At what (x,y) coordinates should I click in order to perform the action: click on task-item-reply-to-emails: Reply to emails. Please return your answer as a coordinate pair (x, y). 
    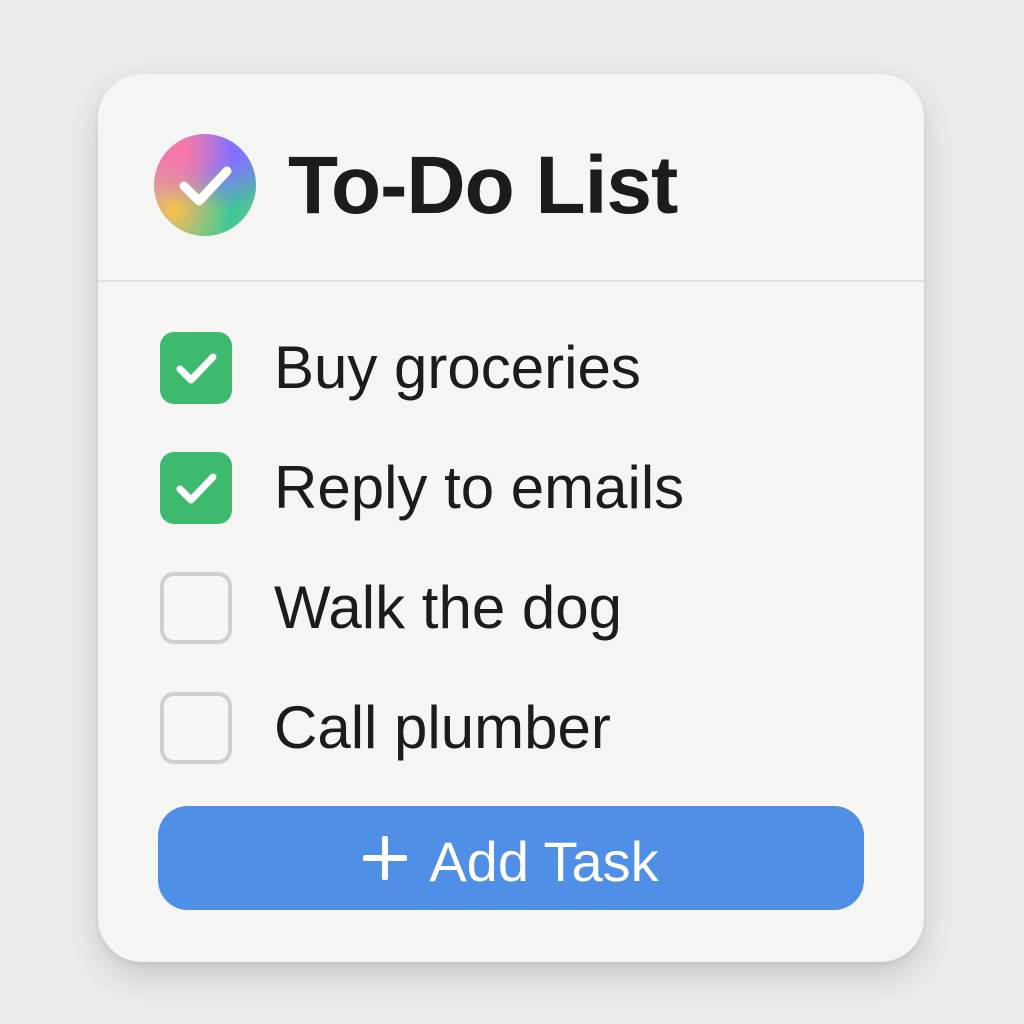
    Looking at the image, I should click on (510, 489).